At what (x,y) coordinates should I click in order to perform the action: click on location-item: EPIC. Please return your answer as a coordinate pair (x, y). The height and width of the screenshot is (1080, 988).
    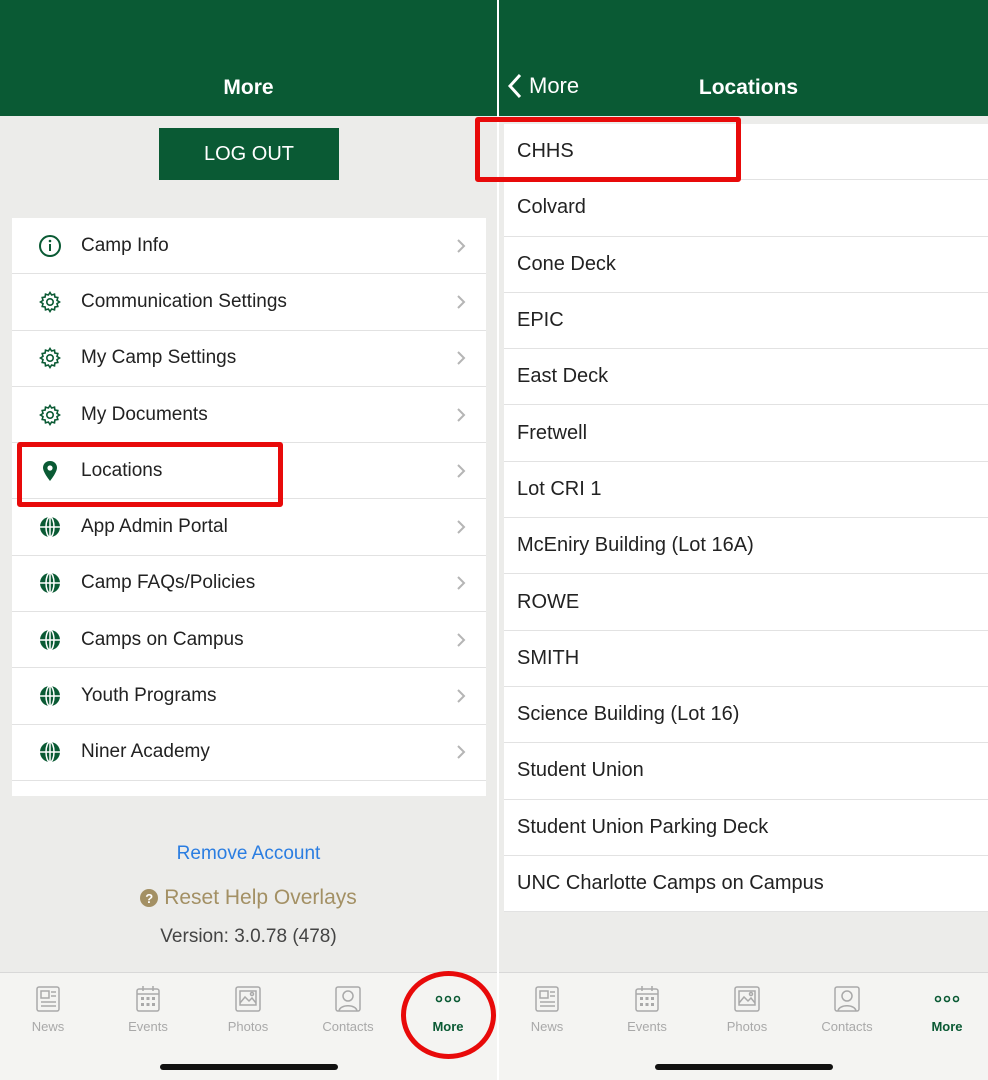
    Looking at the image, I should click on (746, 321).